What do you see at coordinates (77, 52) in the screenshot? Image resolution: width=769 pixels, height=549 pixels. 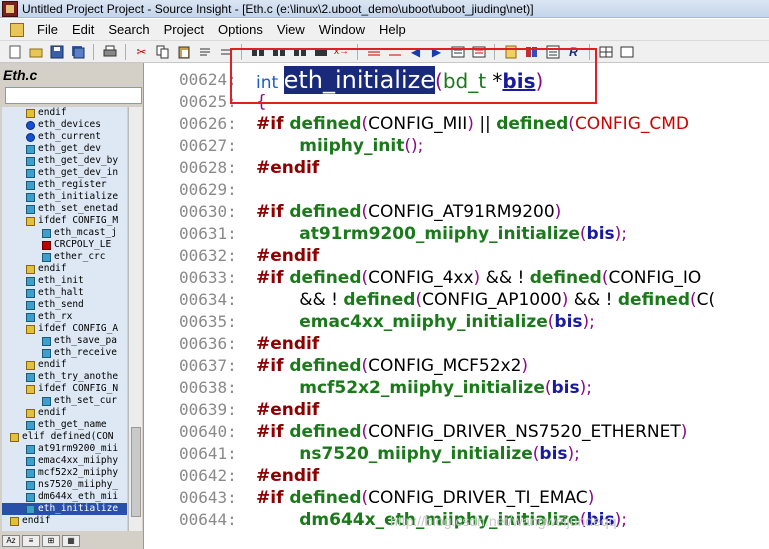 I see `save-all-icon` at bounding box center [77, 52].